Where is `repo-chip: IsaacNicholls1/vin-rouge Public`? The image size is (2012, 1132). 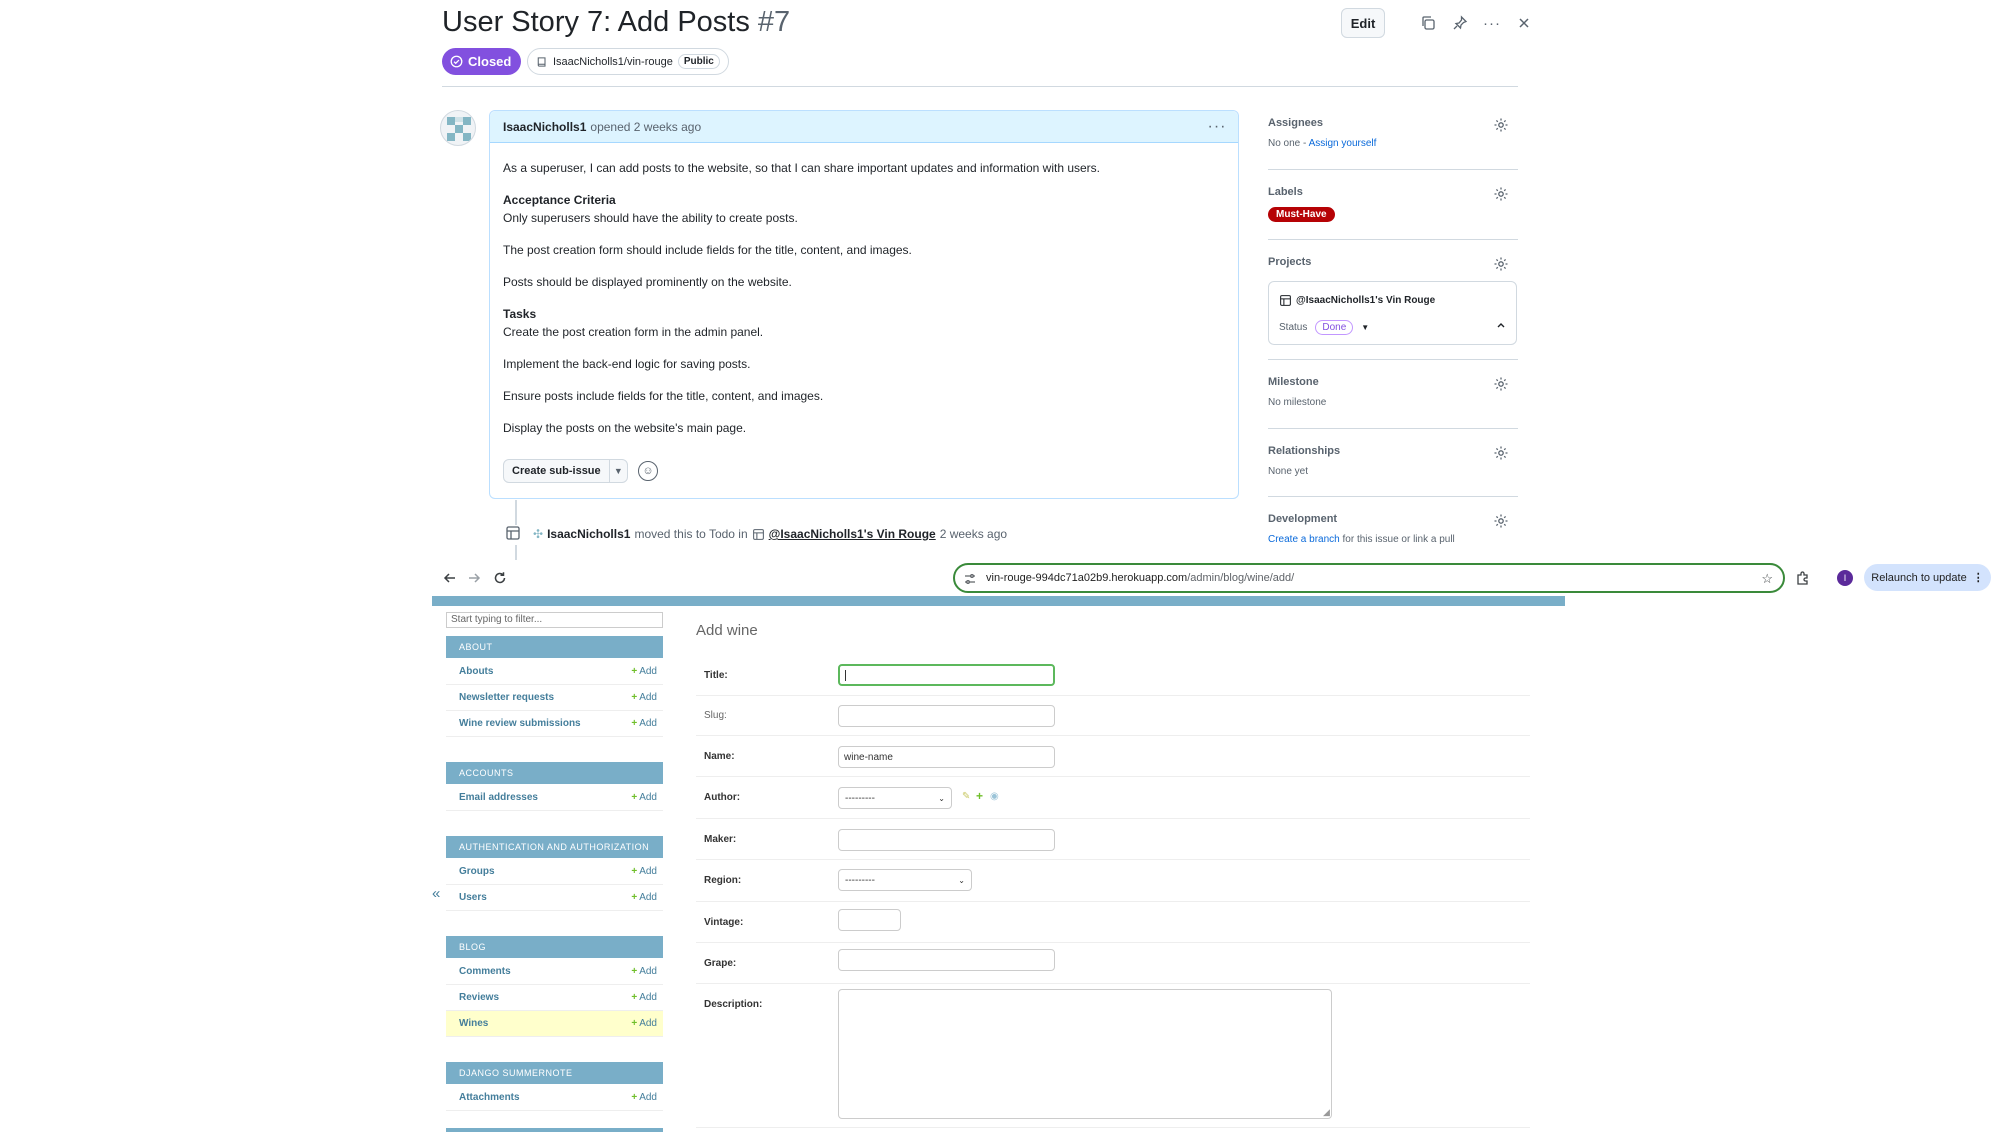 repo-chip: IsaacNicholls1/vin-rouge Public is located at coordinates (628, 61).